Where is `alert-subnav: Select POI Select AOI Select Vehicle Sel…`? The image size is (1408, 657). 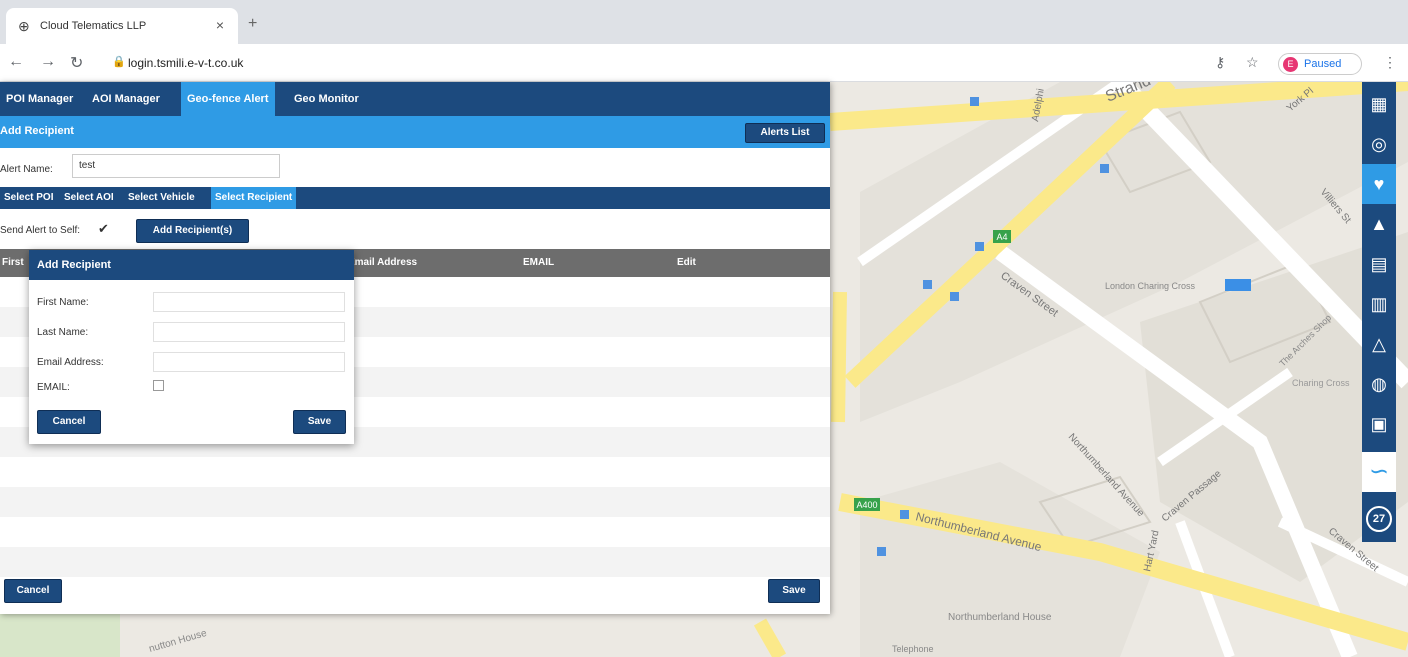 alert-subnav: Select POI Select AOI Select Vehicle Sel… is located at coordinates (415, 198).